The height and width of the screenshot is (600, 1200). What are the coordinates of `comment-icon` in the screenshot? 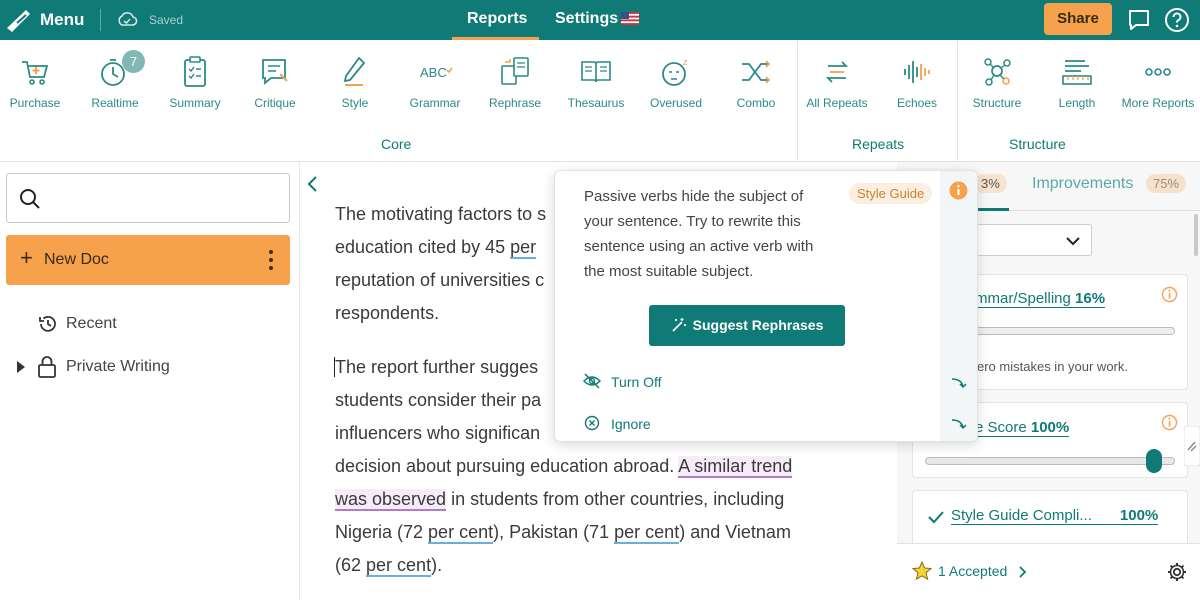 It's located at (1139, 20).